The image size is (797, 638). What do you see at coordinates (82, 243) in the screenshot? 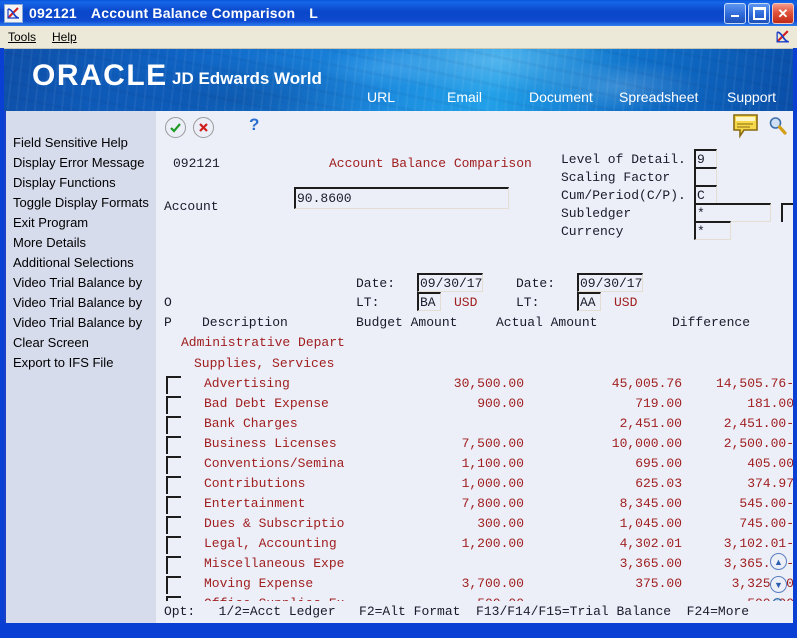
I see `sidebar-item-more-details: More Details` at bounding box center [82, 243].